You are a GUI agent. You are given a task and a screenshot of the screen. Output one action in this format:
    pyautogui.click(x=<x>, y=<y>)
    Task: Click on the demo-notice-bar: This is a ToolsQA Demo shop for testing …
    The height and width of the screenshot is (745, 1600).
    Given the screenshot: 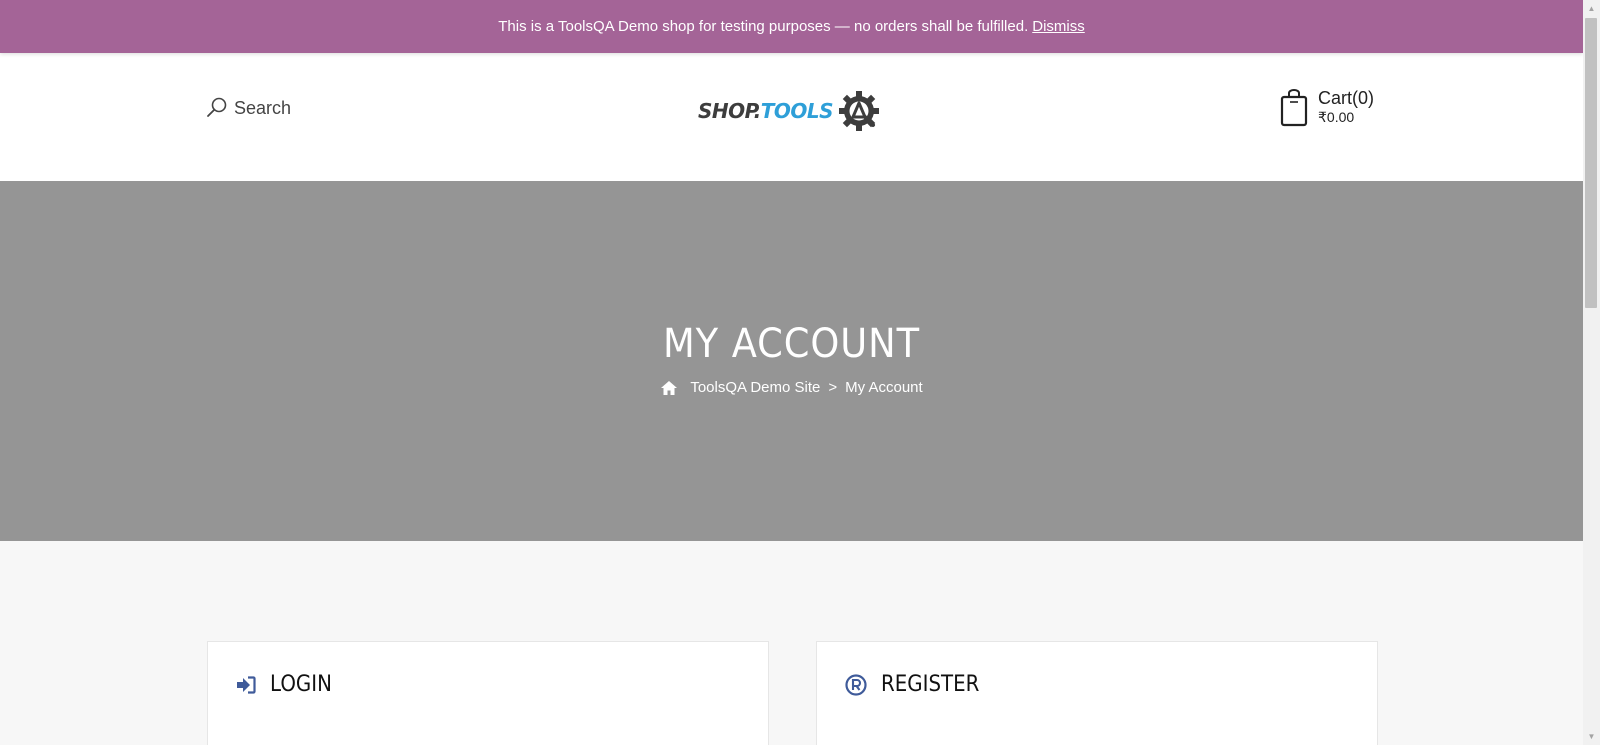 What is the action you would take?
    pyautogui.click(x=791, y=26)
    